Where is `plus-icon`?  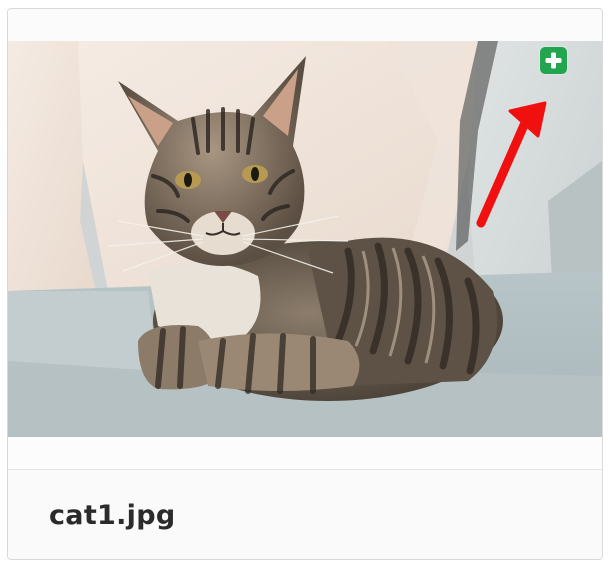
plus-icon is located at coordinates (553, 60).